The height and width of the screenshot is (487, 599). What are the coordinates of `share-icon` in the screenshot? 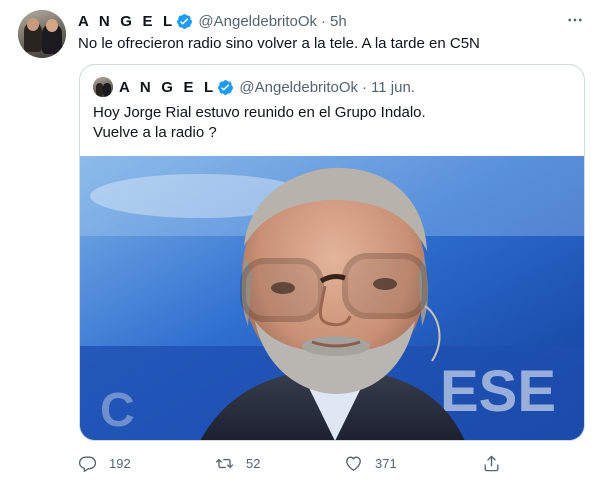 It's located at (491, 463).